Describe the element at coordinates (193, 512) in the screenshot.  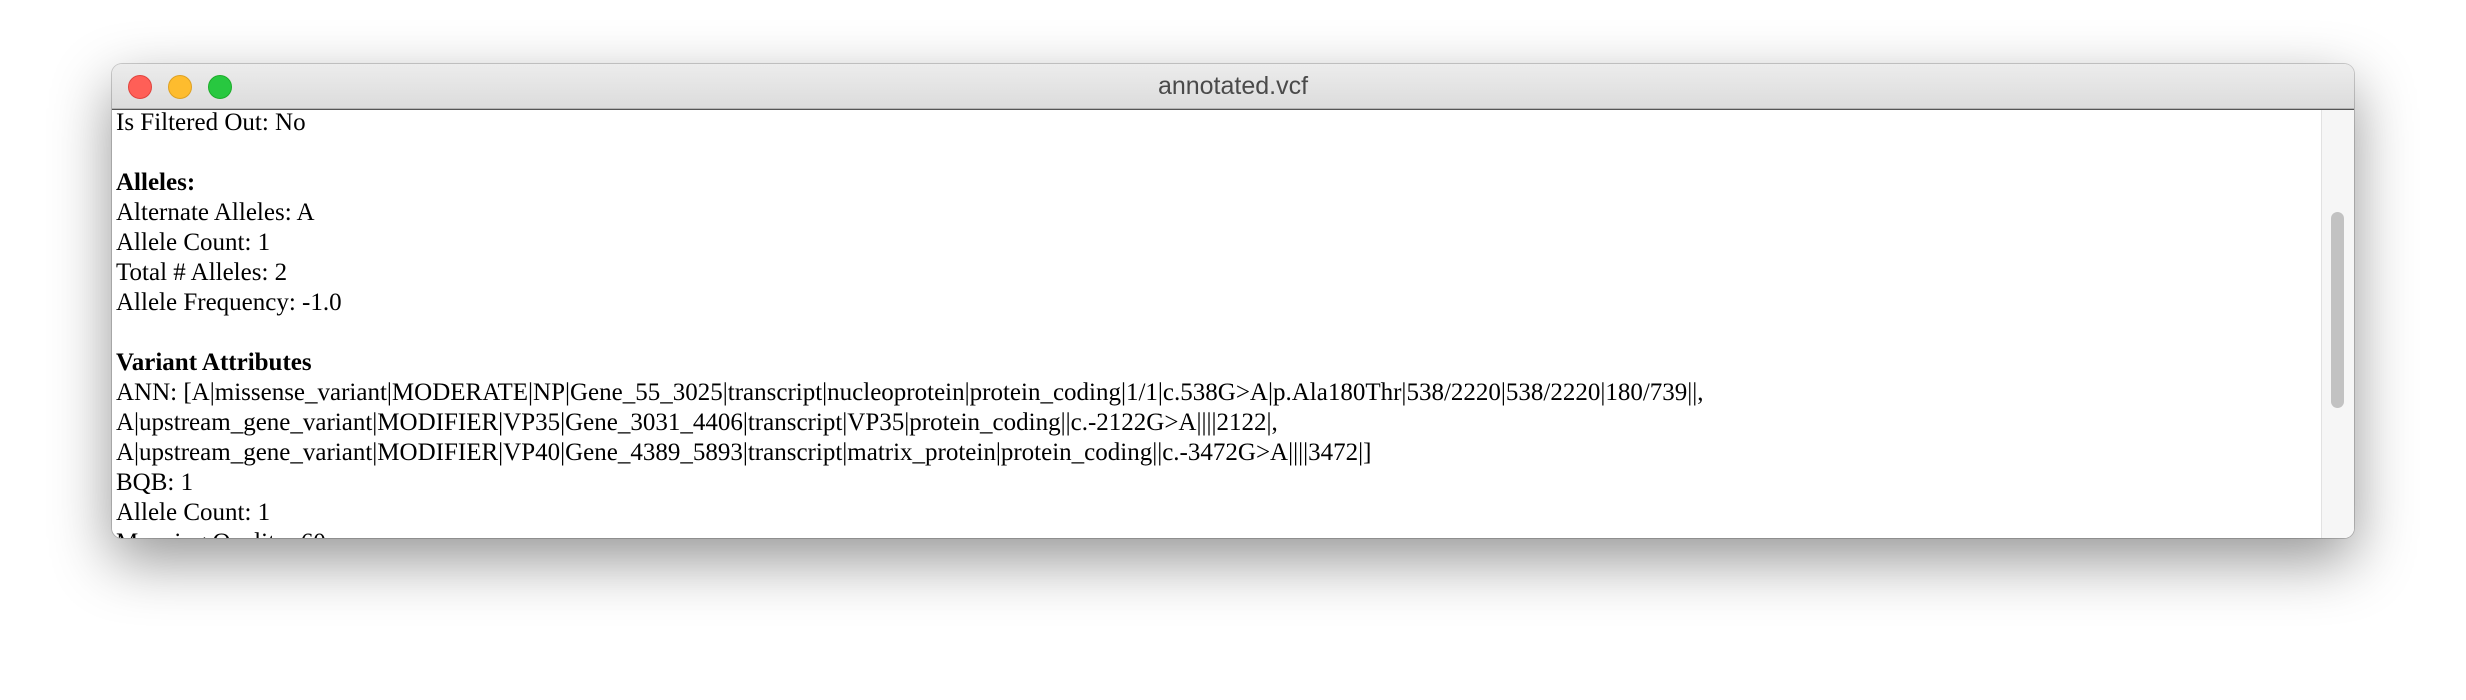
I see `attribute-allele-count-line: Allele Count: 1` at that location.